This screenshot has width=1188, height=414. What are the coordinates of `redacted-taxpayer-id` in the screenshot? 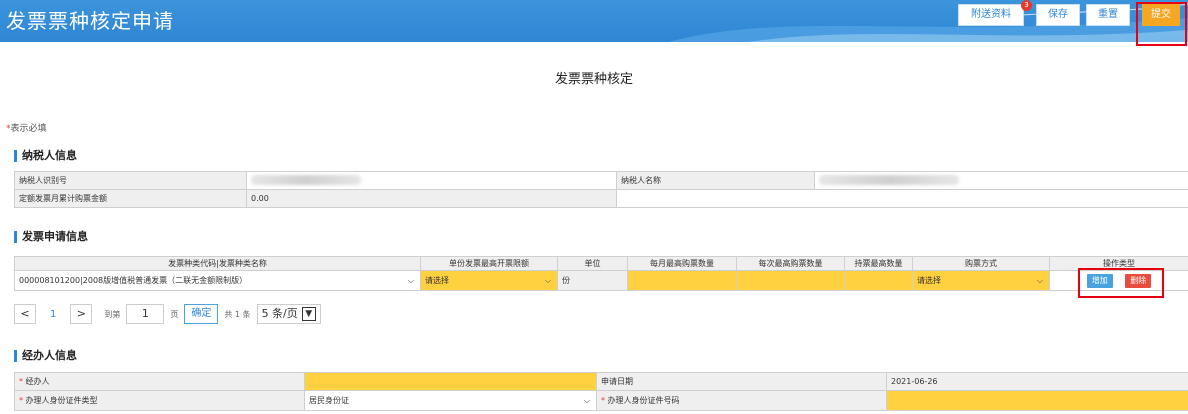 It's located at (306, 179).